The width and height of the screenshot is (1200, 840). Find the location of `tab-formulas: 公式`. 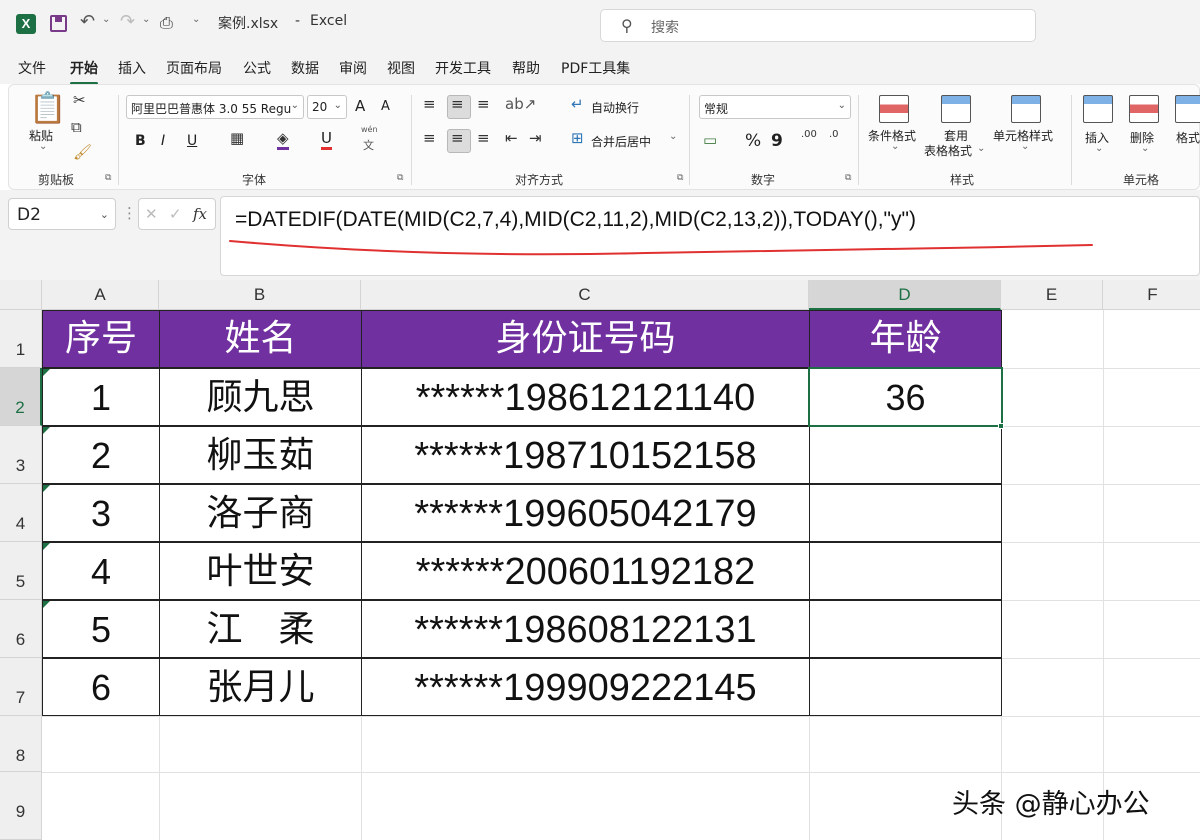

tab-formulas: 公式 is located at coordinates (257, 68).